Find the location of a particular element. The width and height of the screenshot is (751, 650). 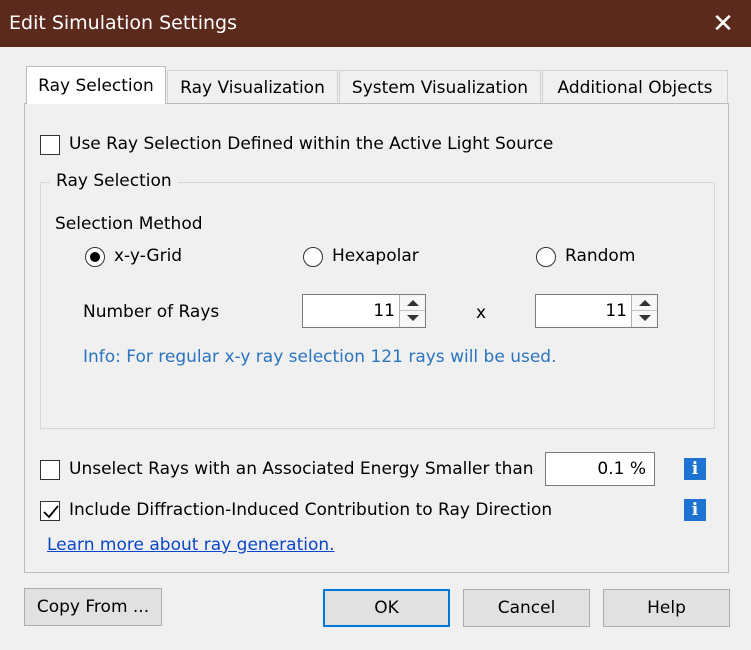

group-title: Ray Selection is located at coordinates (114, 181).